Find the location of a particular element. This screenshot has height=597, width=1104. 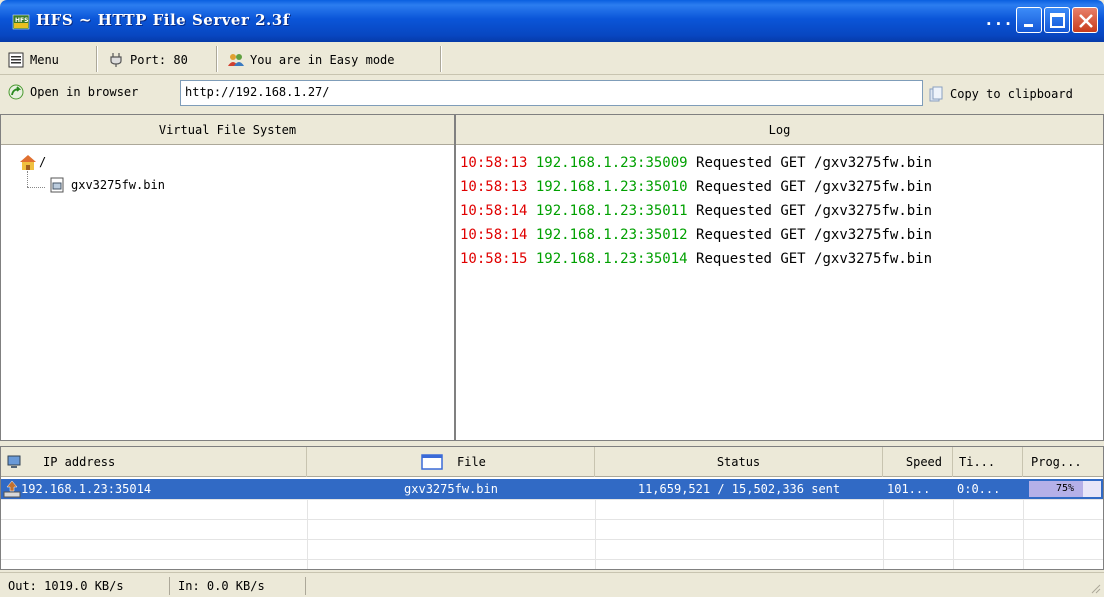

mode-label: You are in Easy mode is located at coordinates (322, 60).